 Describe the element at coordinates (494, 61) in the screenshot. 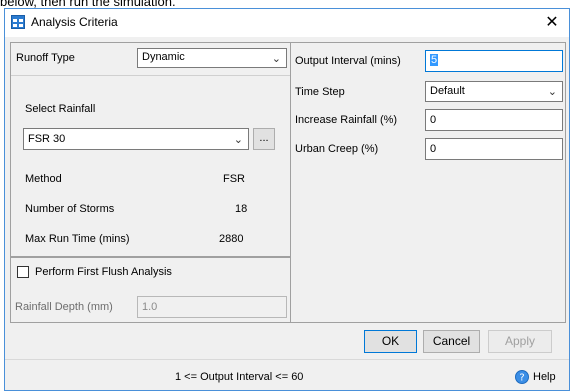

I see `output-interval-input: 5` at that location.